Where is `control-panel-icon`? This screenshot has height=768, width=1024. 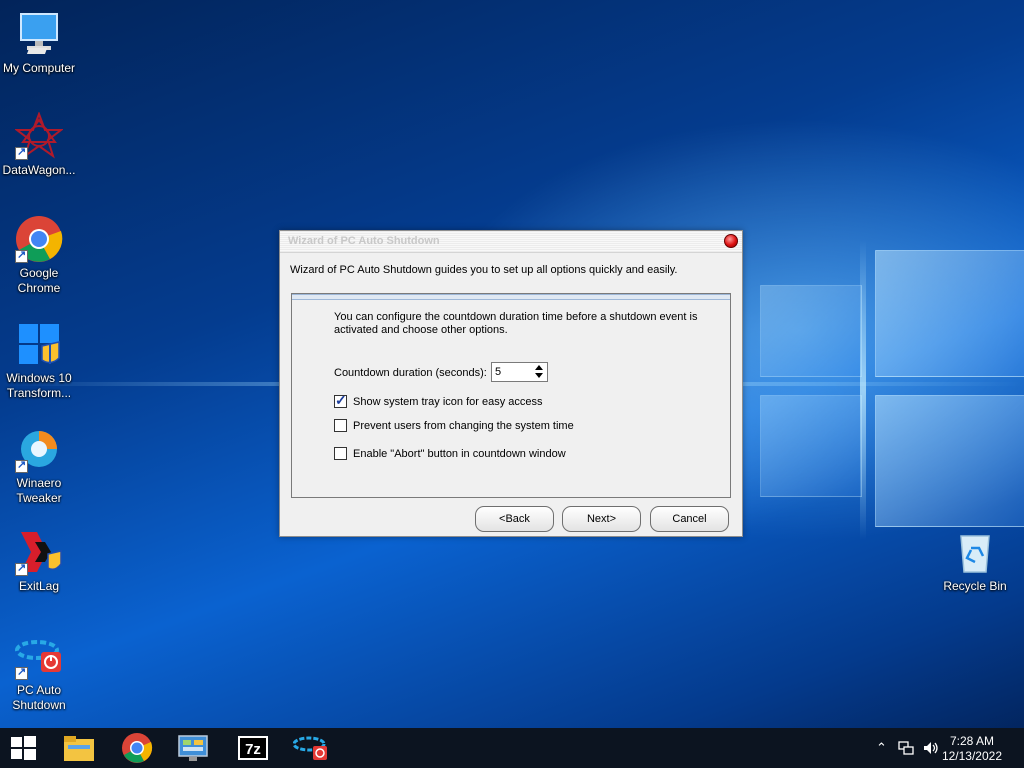
control-panel-icon is located at coordinates (193, 748).